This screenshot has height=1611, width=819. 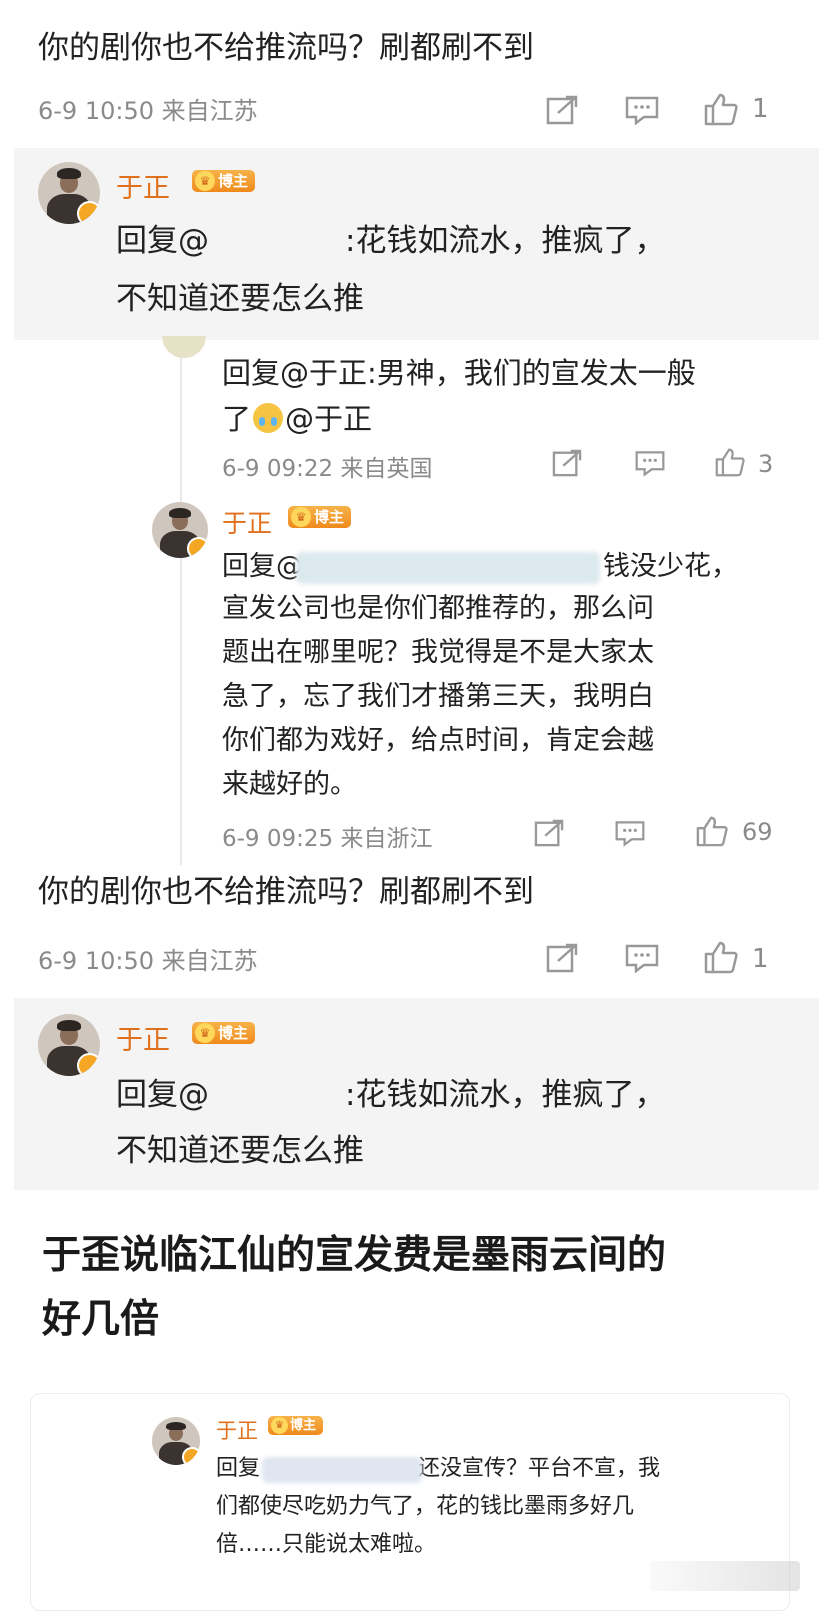 What do you see at coordinates (101, 1319) in the screenshot?
I see `headline-line-2: 好几倍` at bounding box center [101, 1319].